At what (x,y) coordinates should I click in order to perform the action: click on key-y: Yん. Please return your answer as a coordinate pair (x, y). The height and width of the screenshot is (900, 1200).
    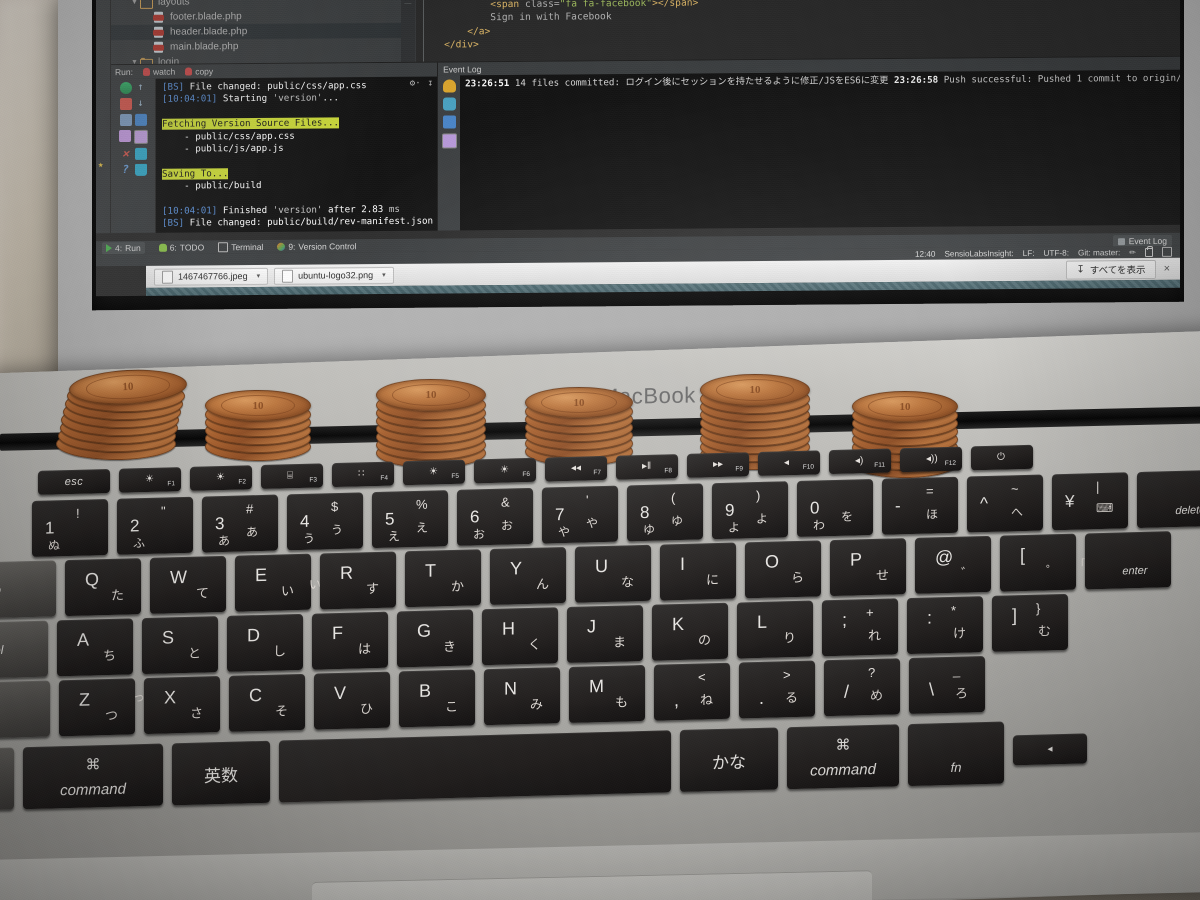
    Looking at the image, I should click on (528, 576).